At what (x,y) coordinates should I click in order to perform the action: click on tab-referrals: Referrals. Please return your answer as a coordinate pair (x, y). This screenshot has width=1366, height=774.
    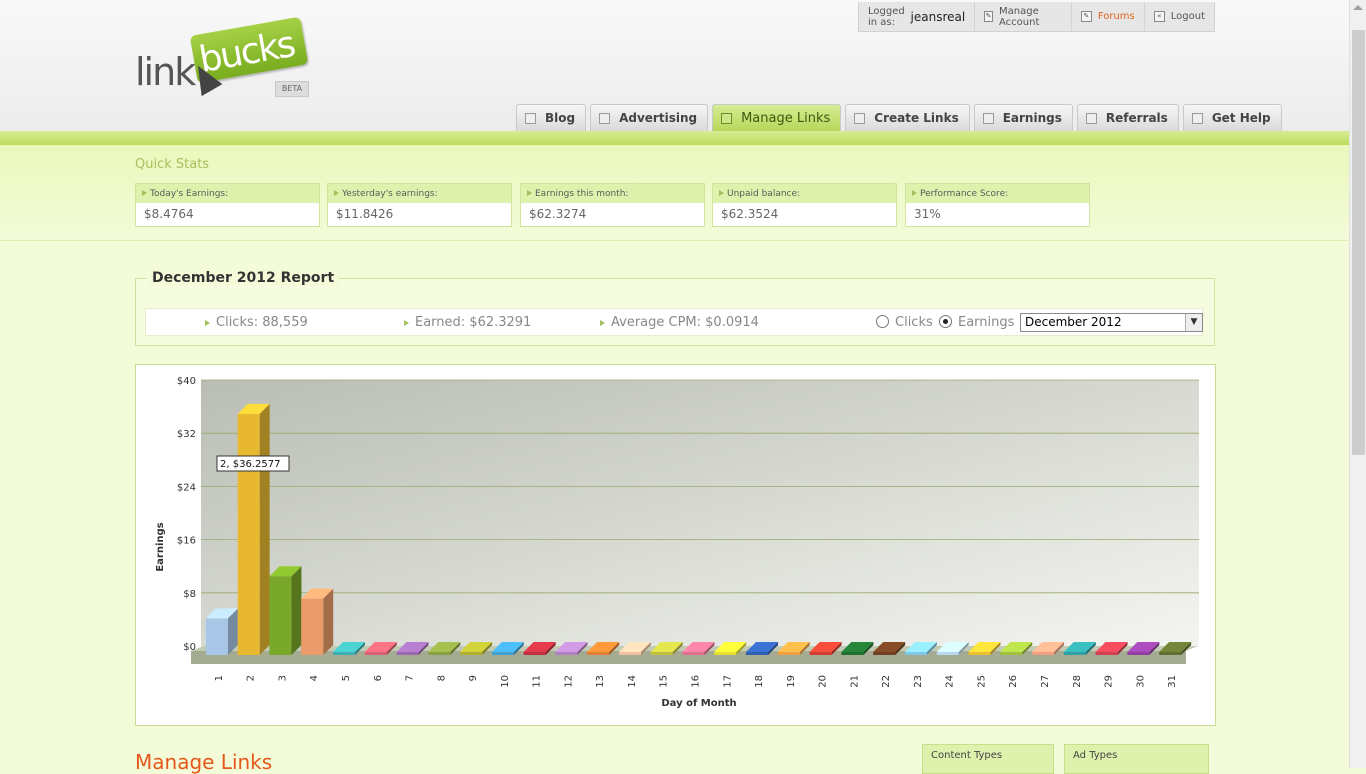
    Looking at the image, I should click on (1127, 117).